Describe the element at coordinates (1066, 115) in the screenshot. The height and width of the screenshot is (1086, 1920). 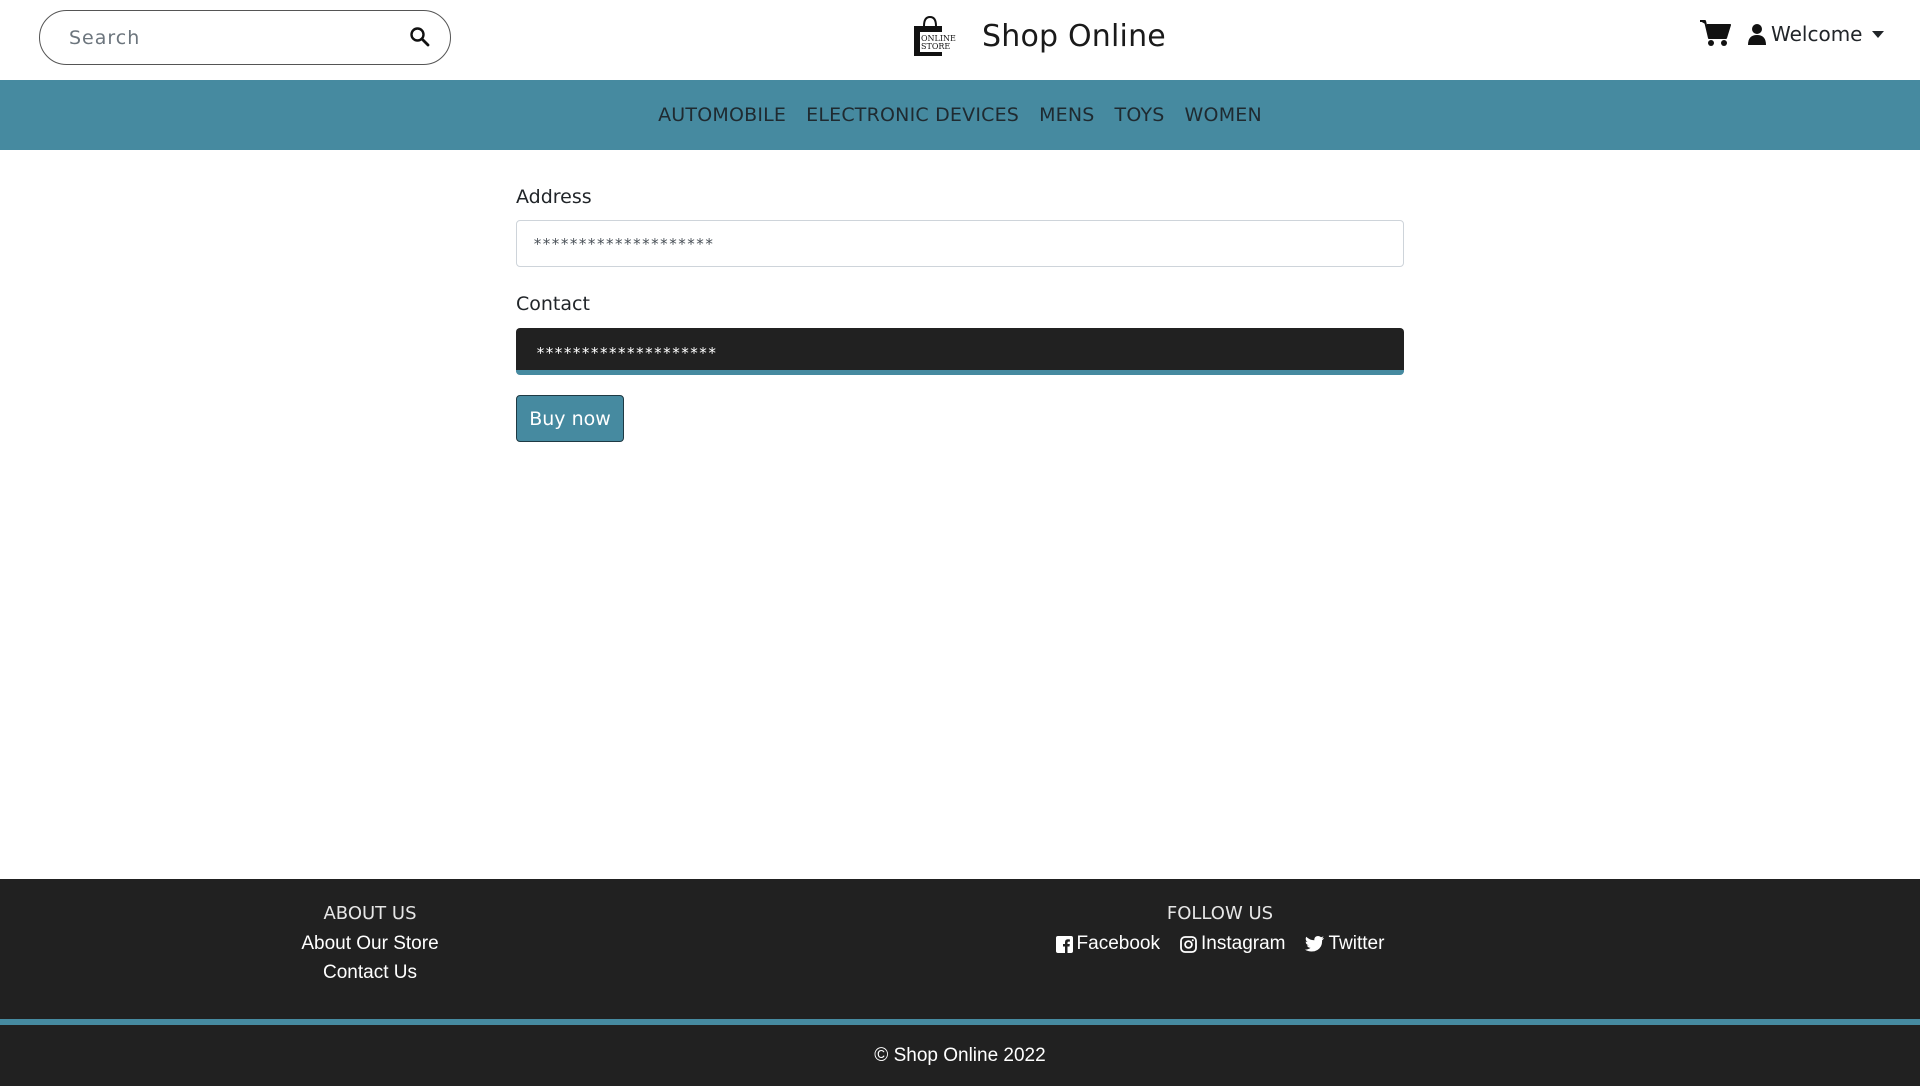
I see `nav-item-mens: MENS` at that location.